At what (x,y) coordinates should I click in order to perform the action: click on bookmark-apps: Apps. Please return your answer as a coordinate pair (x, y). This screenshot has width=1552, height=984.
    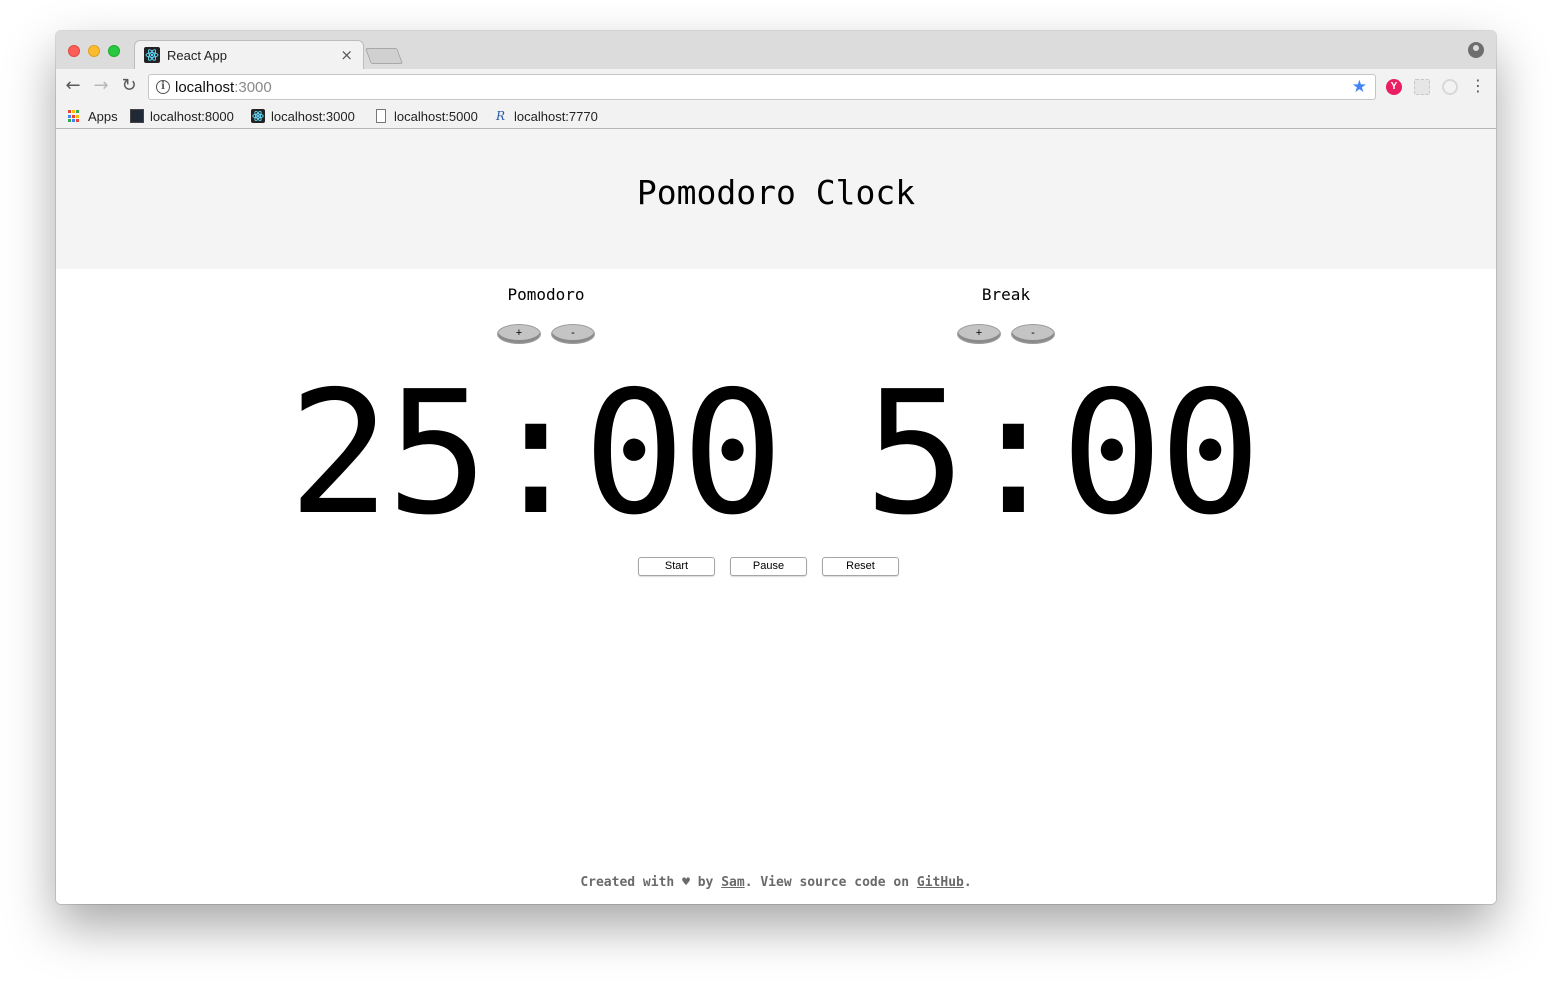
    Looking at the image, I should click on (93, 116).